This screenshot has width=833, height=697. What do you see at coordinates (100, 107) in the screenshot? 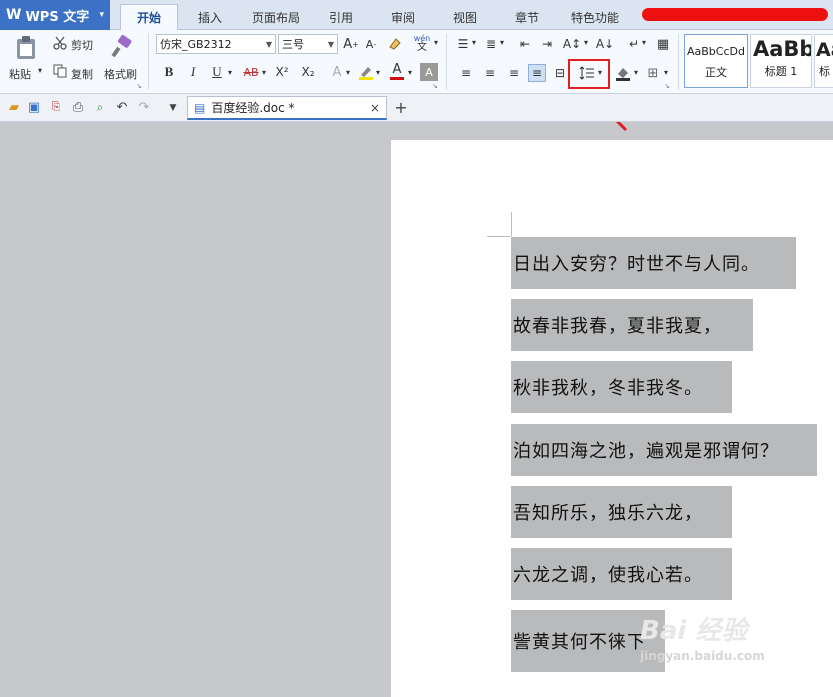
I see `print-preview-icon: ⌕` at bounding box center [100, 107].